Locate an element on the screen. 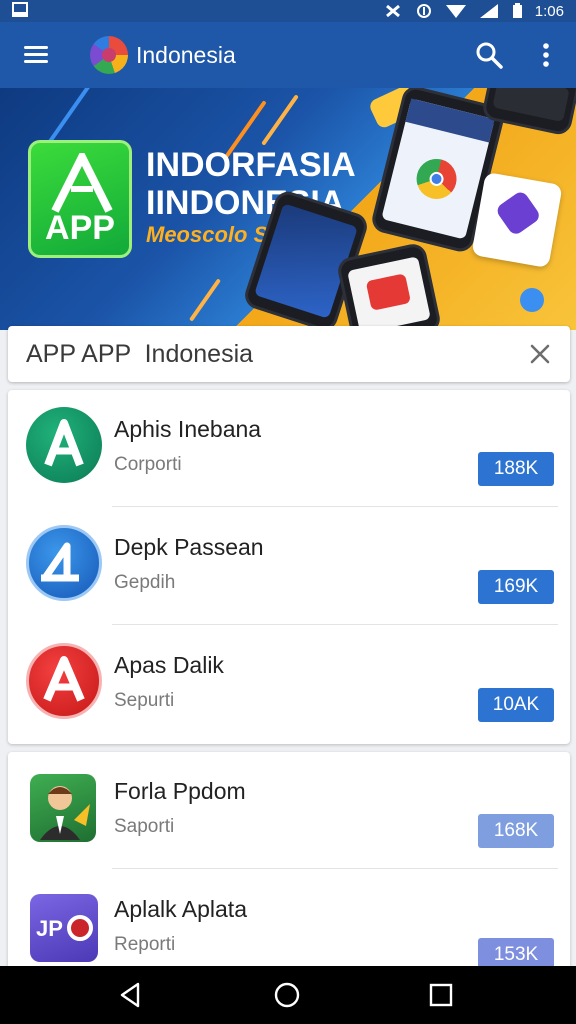 Image resolution: width=576 pixels, height=1024 pixels. signal-icon is located at coordinates (488, 11).